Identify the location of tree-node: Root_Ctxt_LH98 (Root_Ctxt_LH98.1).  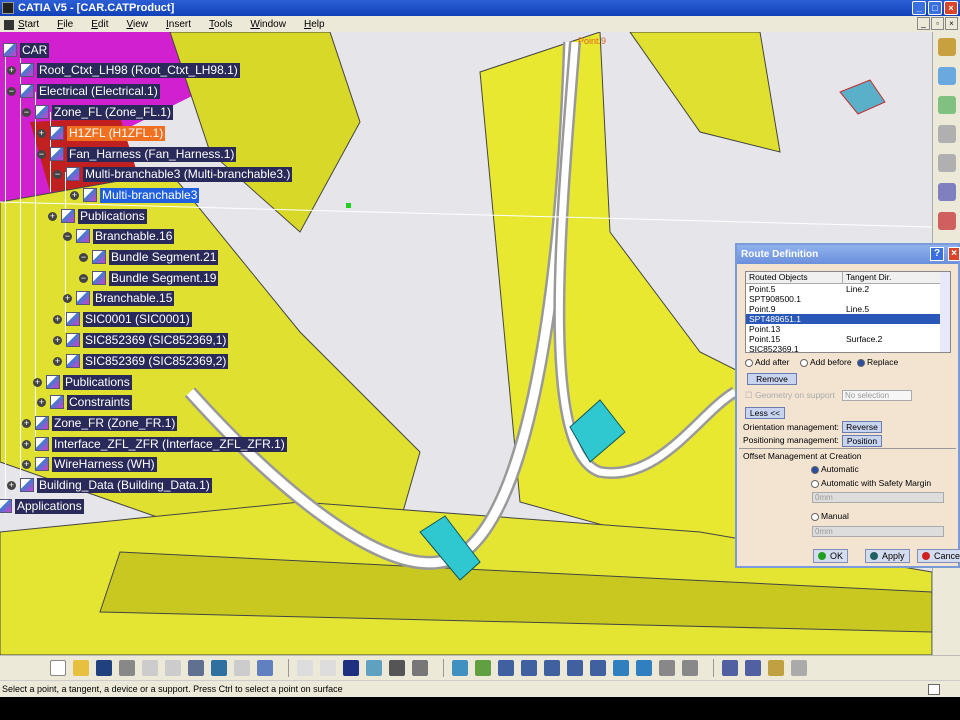
(138, 70).